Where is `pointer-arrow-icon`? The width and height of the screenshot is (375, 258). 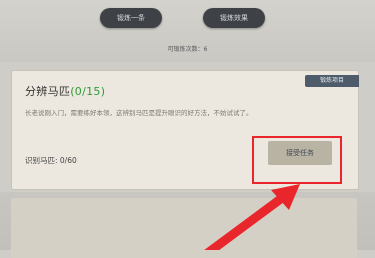 pointer-arrow-icon is located at coordinates (252, 217).